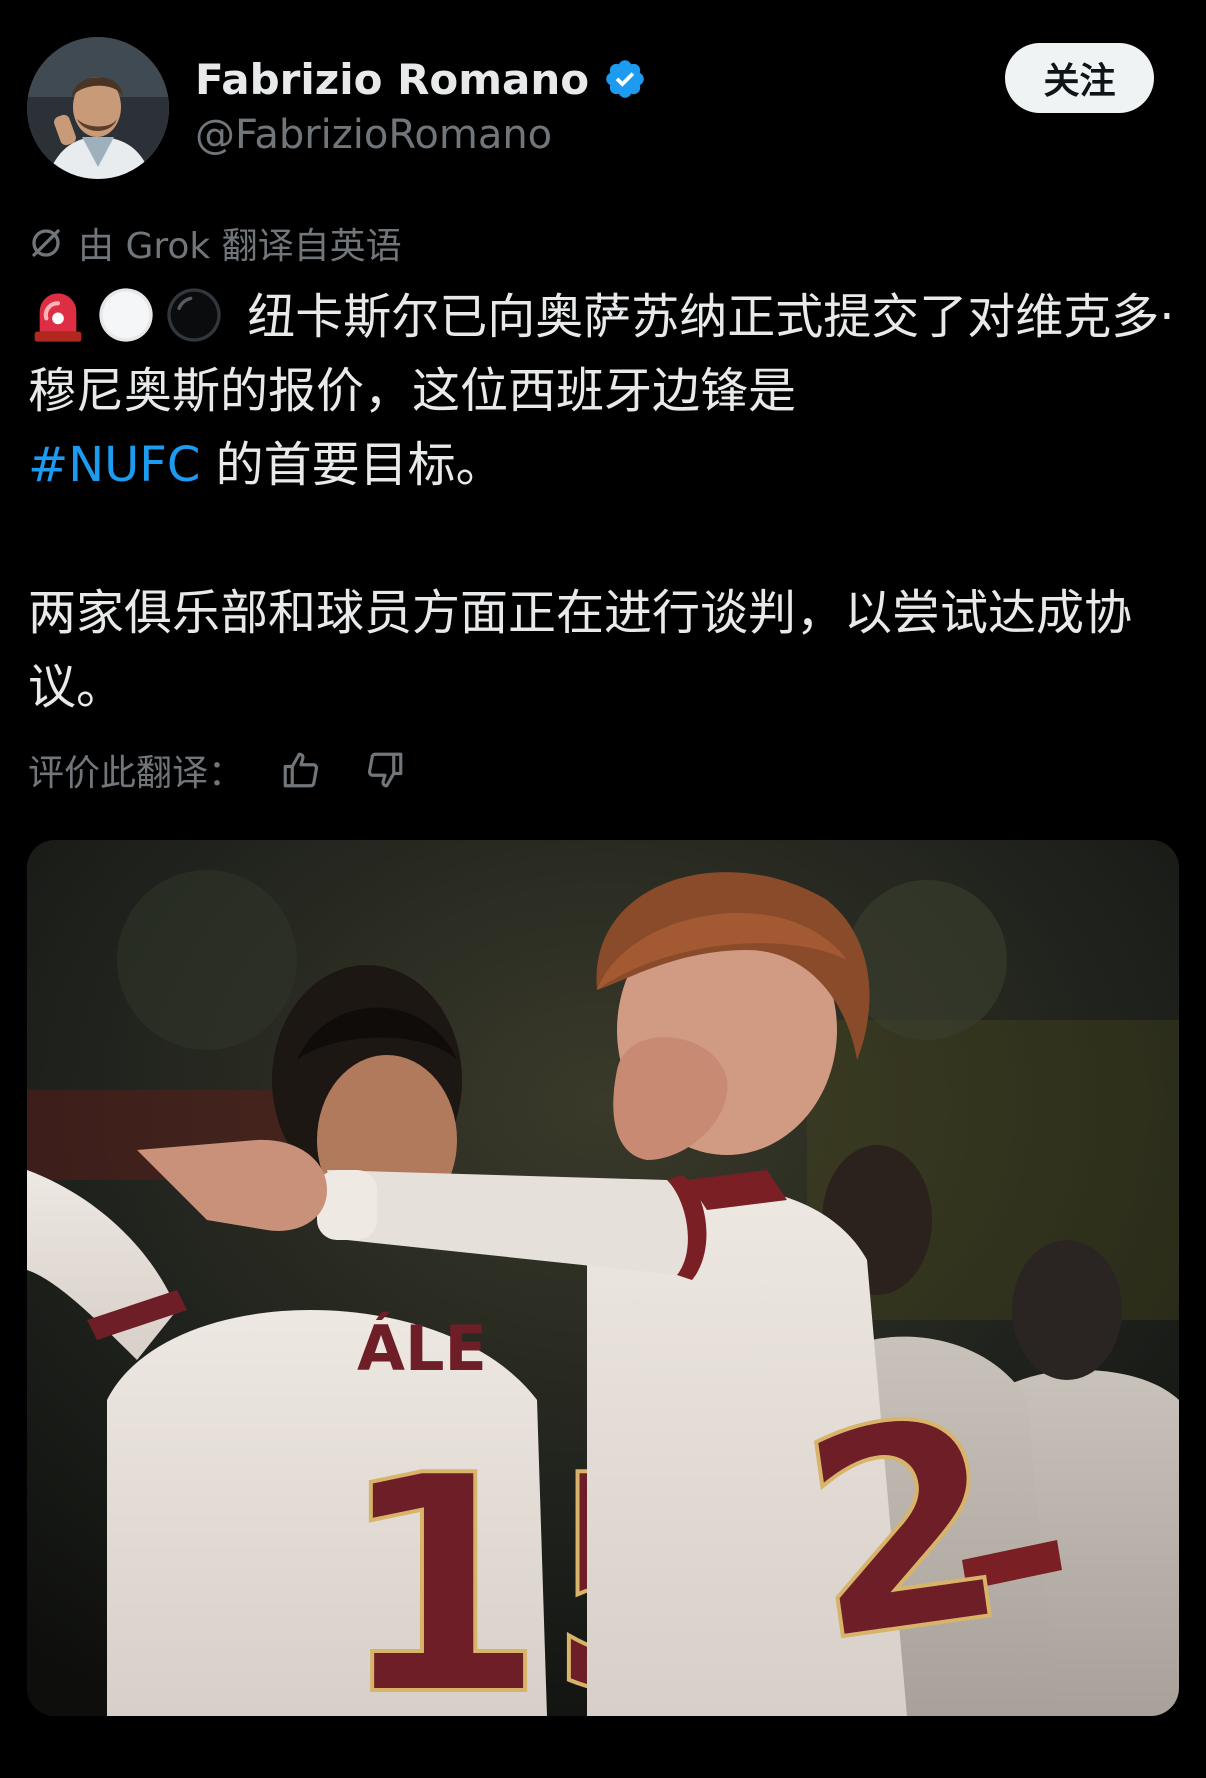 The width and height of the screenshot is (1206, 1778). What do you see at coordinates (373, 135) in the screenshot?
I see `author-handle: @FabrizioRomano` at bounding box center [373, 135].